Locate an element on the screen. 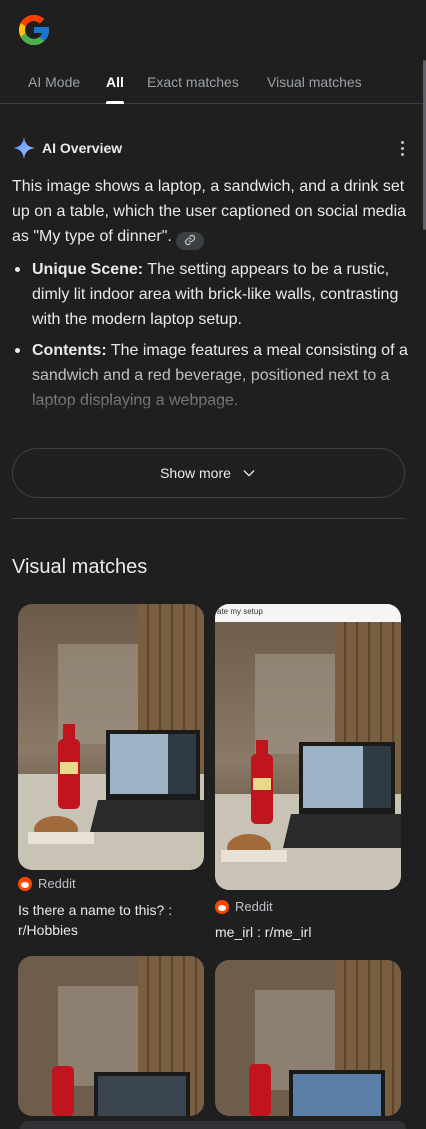 Image resolution: width=426 pixels, height=1129 pixels. search-tabs: AI Mode All Exact matches Visual matches is located at coordinates (213, 82).